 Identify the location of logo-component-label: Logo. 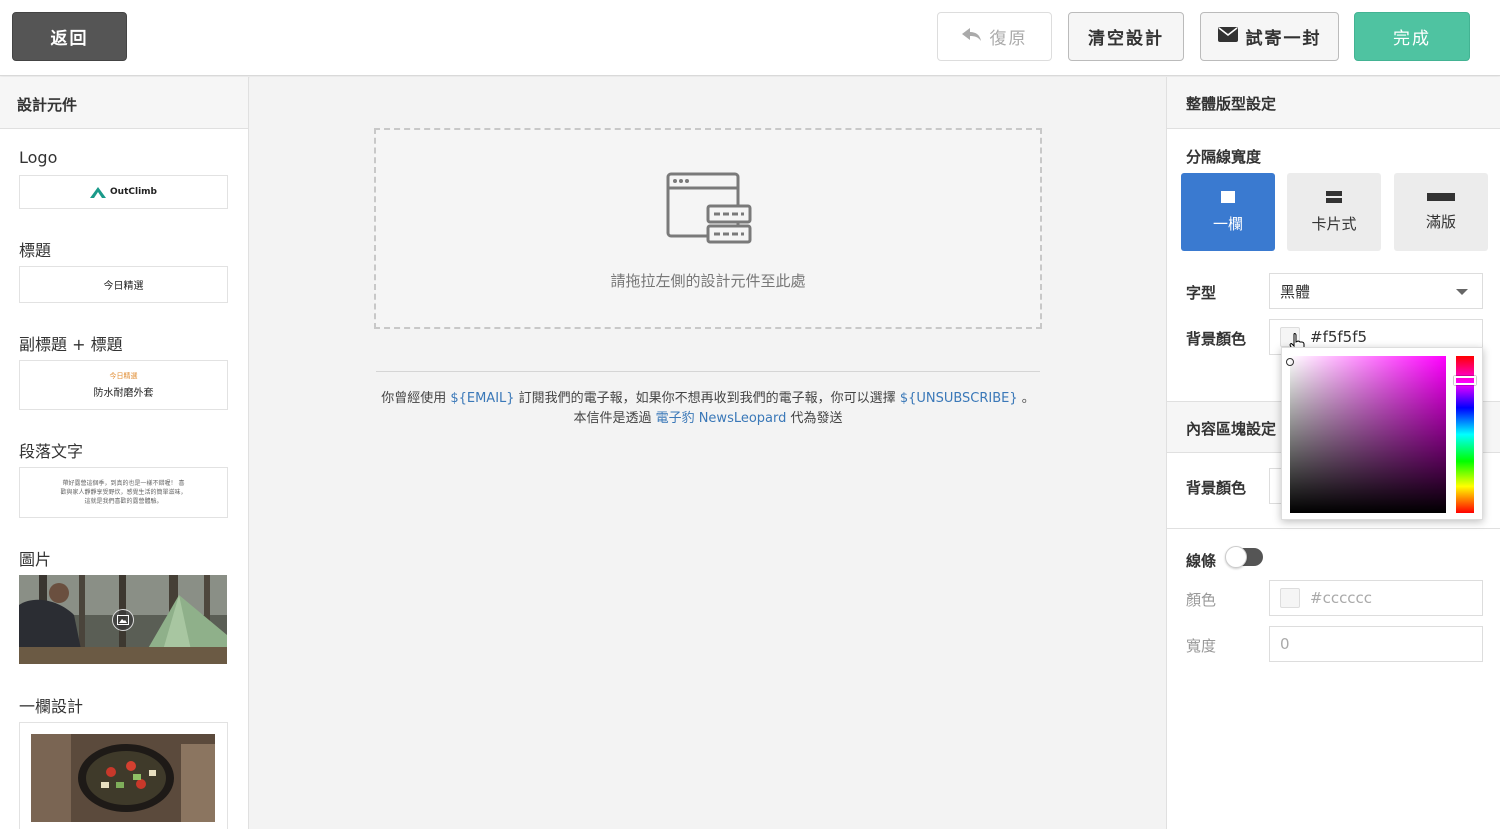
(38, 157).